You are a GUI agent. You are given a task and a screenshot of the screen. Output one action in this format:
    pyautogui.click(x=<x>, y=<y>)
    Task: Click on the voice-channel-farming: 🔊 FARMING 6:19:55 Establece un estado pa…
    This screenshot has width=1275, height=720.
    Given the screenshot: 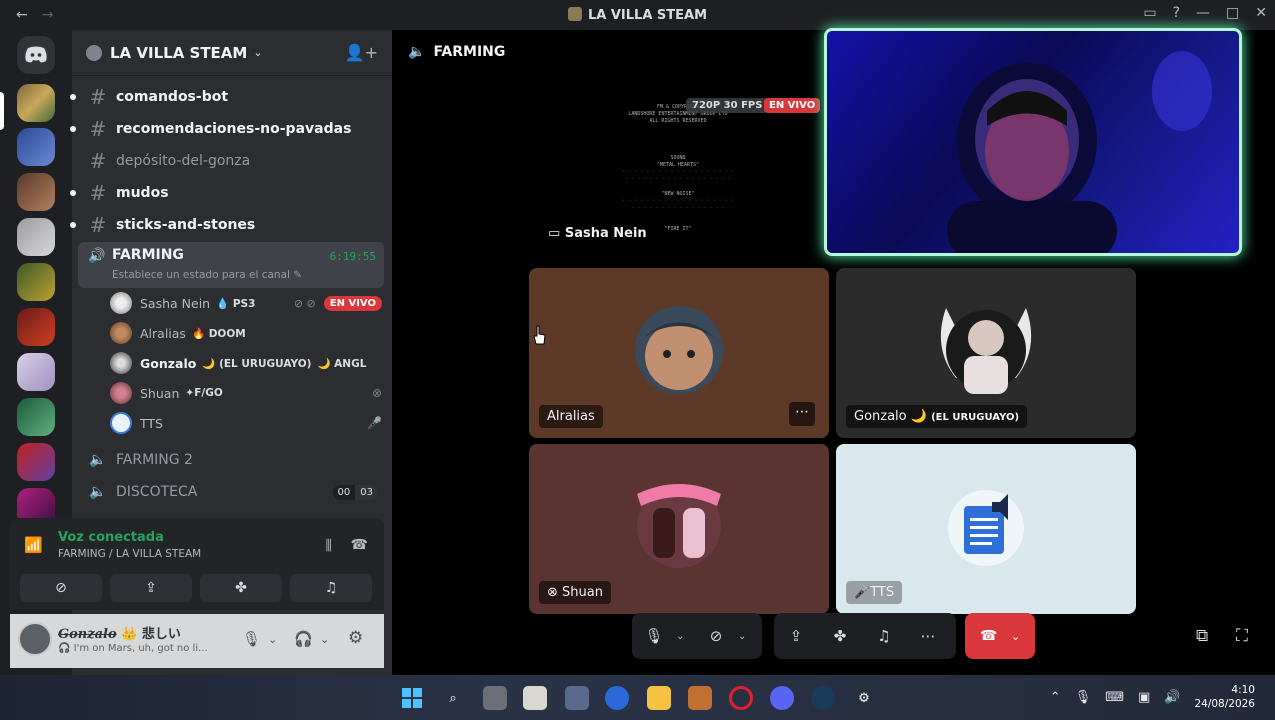 What is the action you would take?
    pyautogui.click(x=231, y=265)
    